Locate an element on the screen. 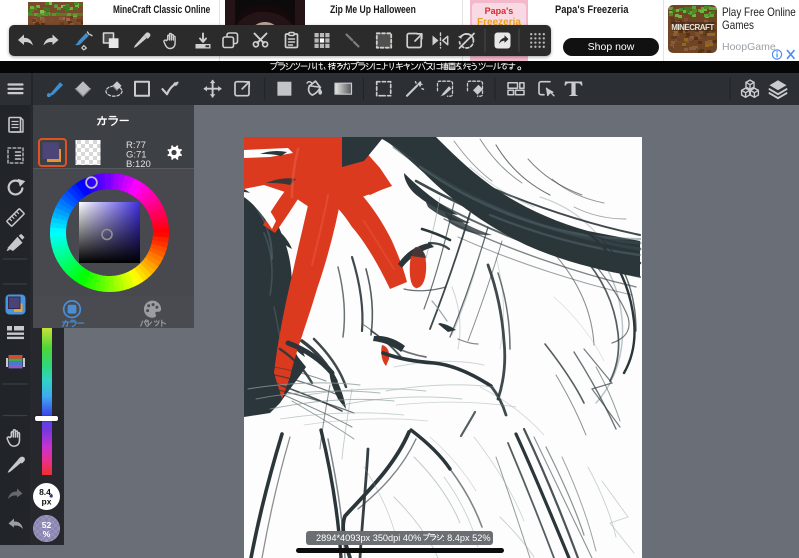  svg-text: 8.4 is located at coordinates (45, 492).